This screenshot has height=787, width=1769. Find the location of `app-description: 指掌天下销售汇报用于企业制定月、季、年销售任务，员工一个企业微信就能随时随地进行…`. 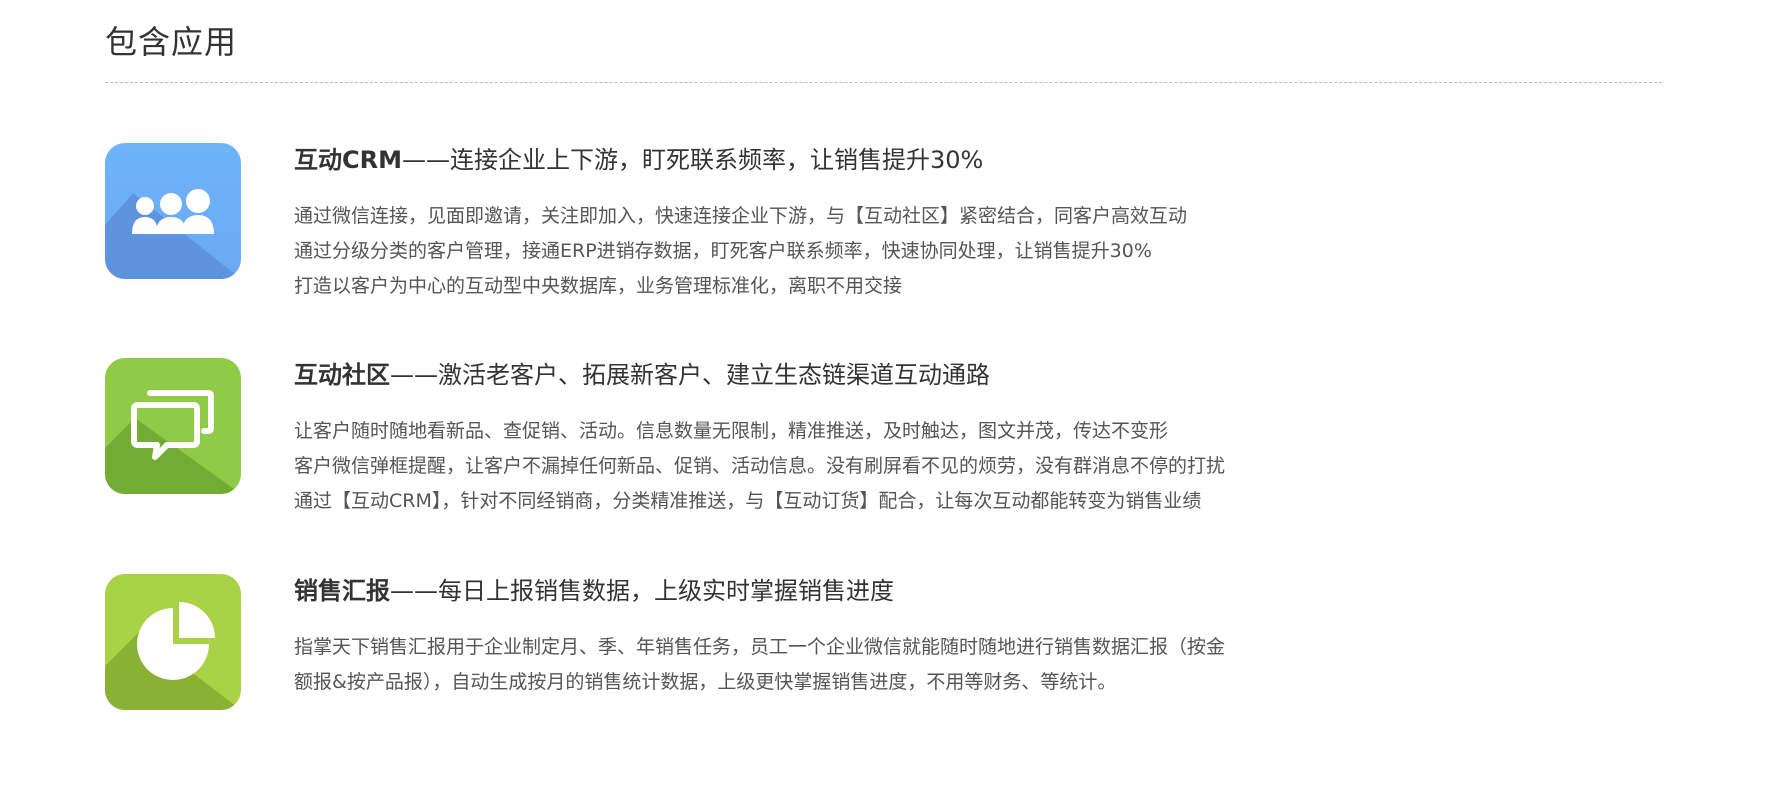

app-description: 指掌天下销售汇报用于企业制定月、季、年销售任务，员工一个企业微信就能随时随地进行… is located at coordinates (849, 665).